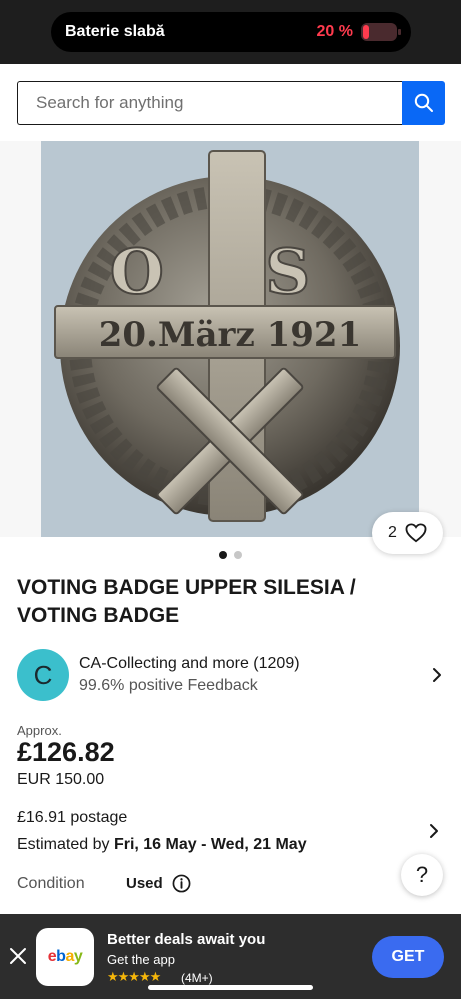 This screenshot has height=999, width=461. What do you see at coordinates (381, 32) in the screenshot?
I see `battery-icon` at bounding box center [381, 32].